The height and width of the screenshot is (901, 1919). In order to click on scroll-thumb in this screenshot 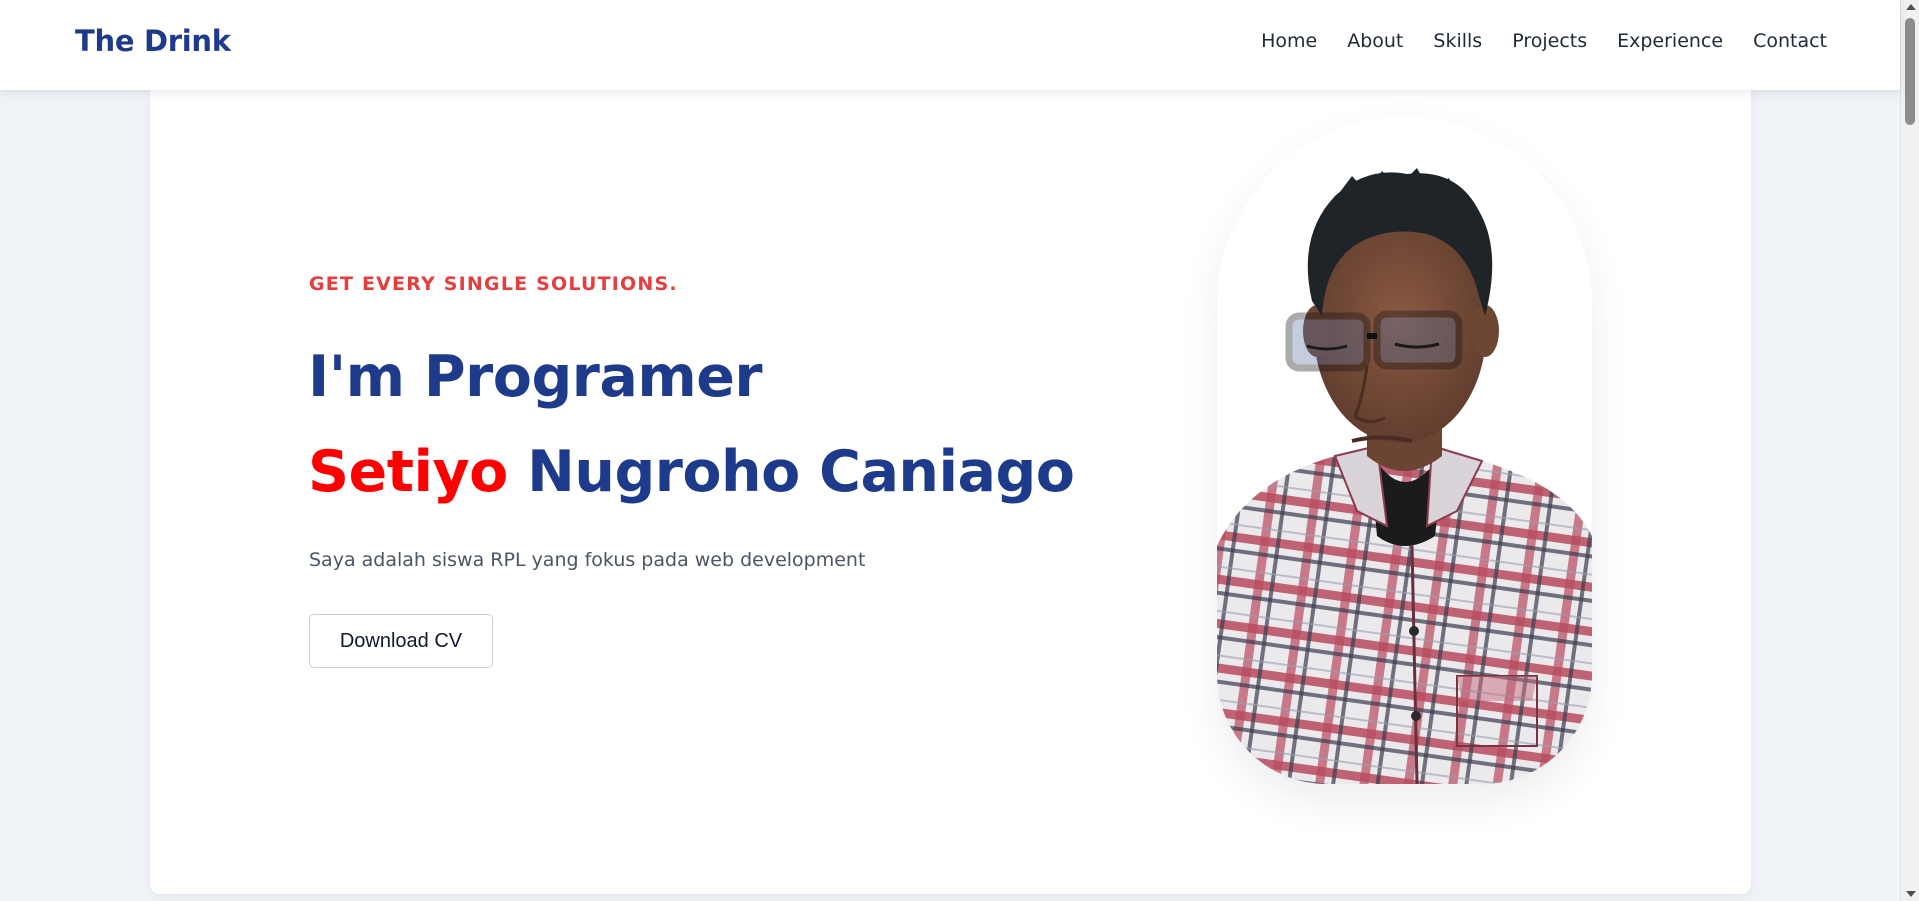, I will do `click(1910, 71)`.